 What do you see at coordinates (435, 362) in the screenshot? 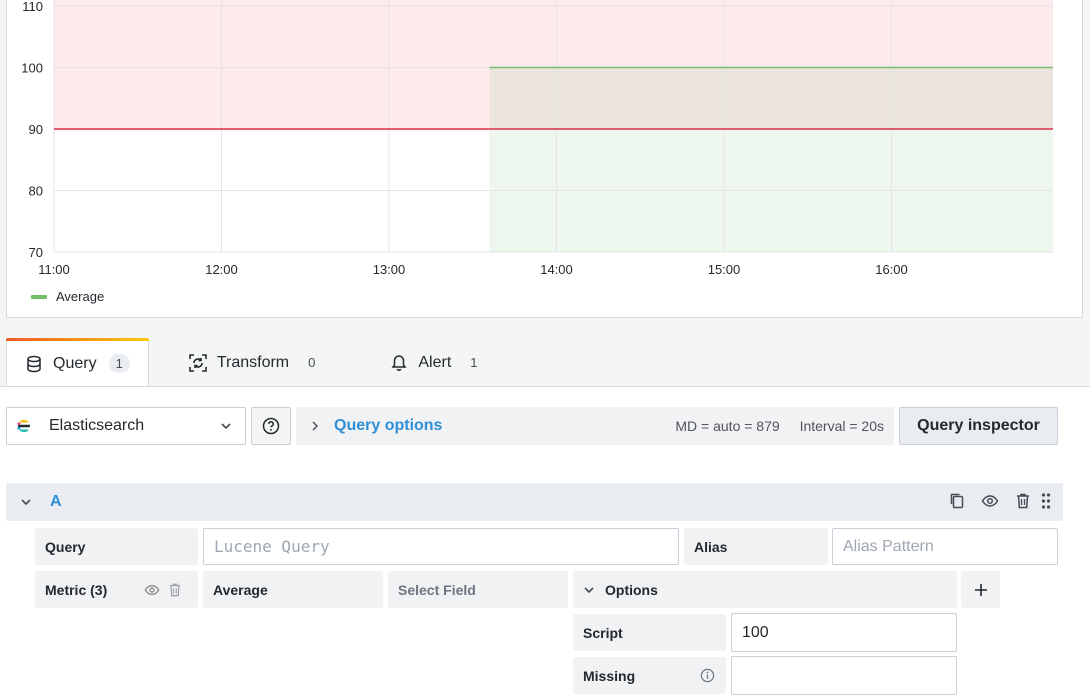
I see `tab-alert-label: Alert` at bounding box center [435, 362].